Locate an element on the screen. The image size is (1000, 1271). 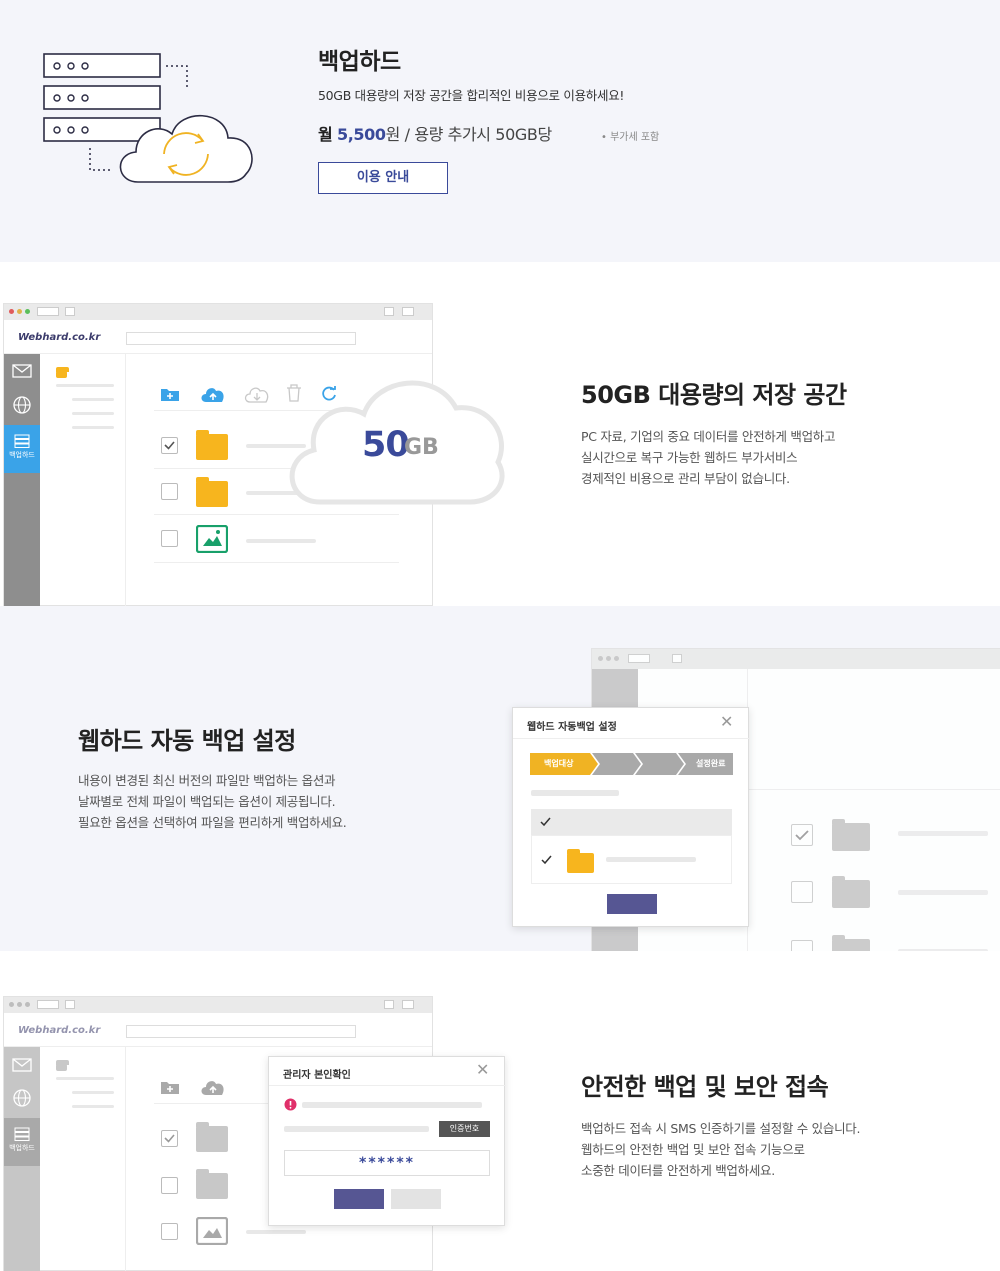
auto-backup-dialog: 웹하드 자동백업 설정 ✕ 백업대상 설정완료 is located at coordinates (631, 817).